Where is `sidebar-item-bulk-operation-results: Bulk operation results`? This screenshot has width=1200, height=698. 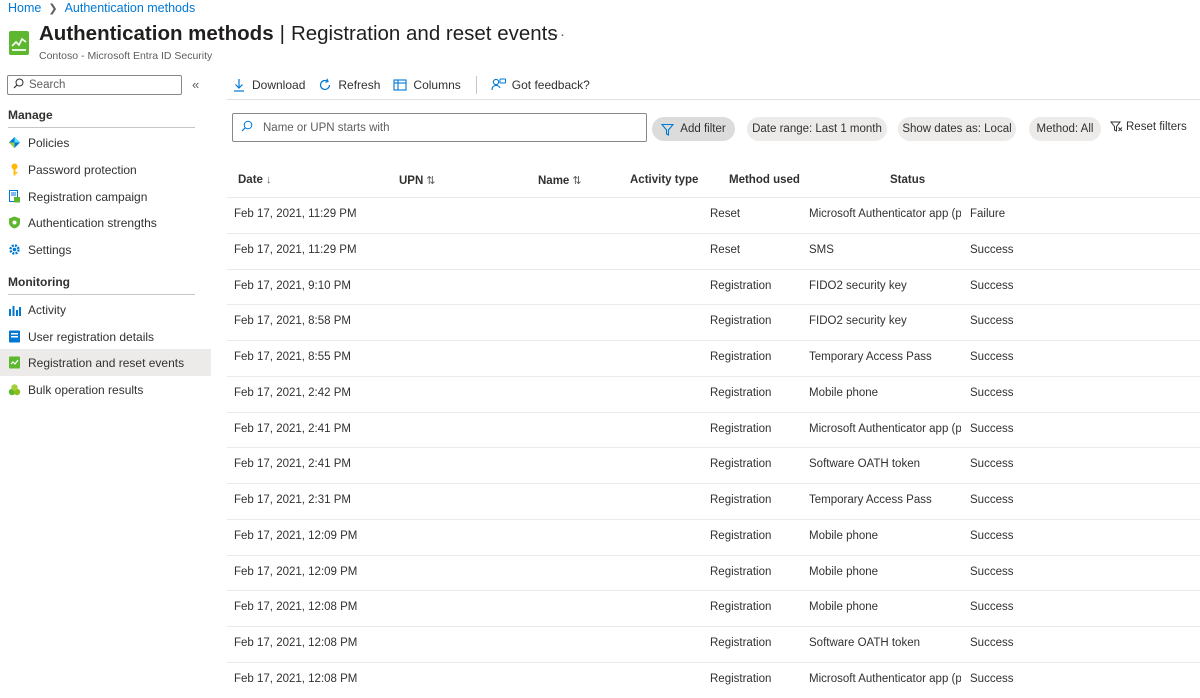 sidebar-item-bulk-operation-results: Bulk operation results is located at coordinates (105, 389).